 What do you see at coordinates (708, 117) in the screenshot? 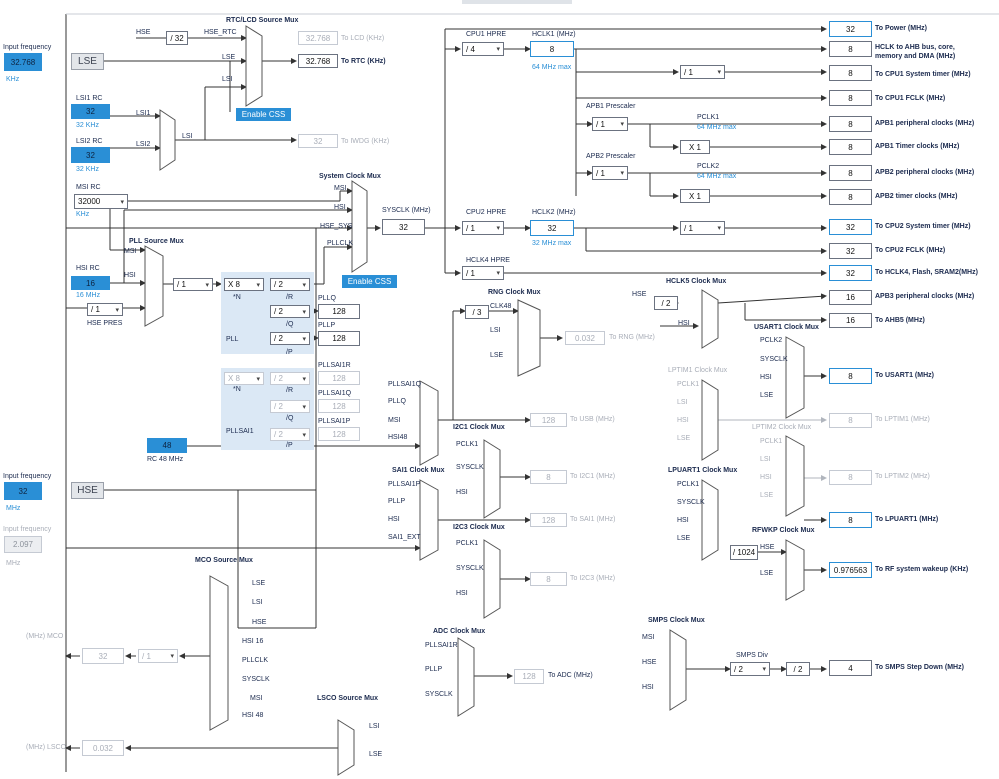
I see `pclk1-label: PCLK1` at bounding box center [708, 117].